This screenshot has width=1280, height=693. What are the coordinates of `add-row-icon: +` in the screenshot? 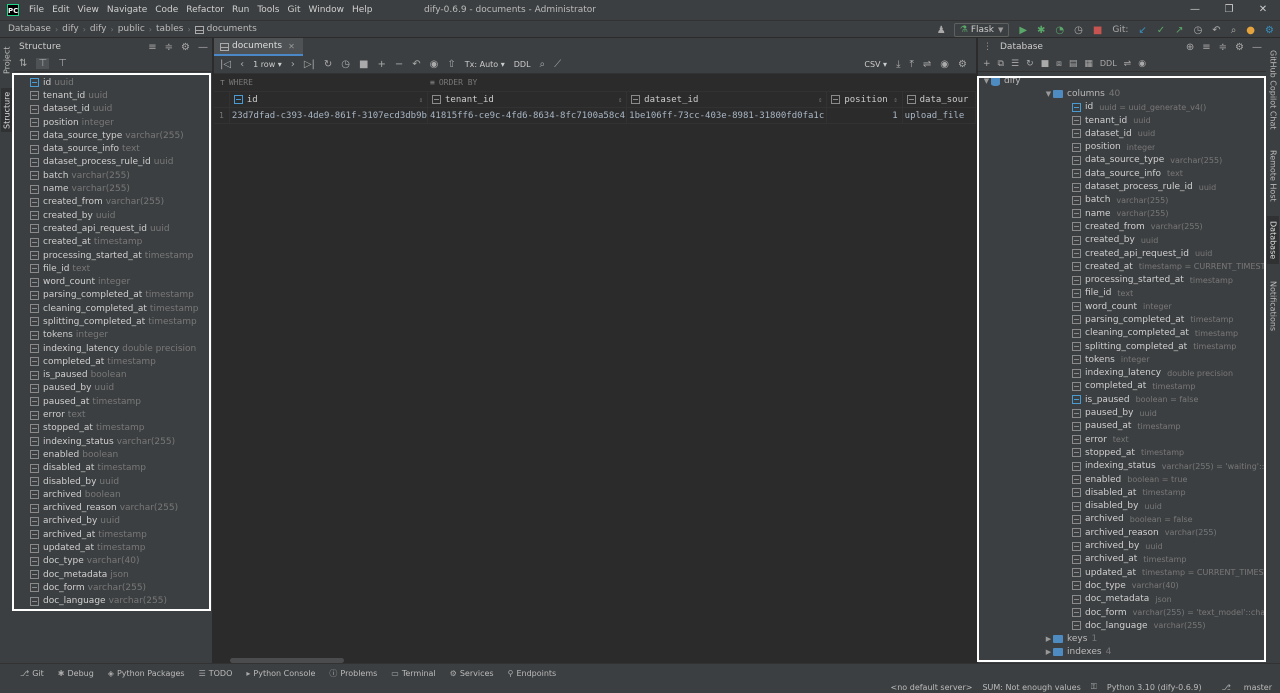 It's located at (381, 64).